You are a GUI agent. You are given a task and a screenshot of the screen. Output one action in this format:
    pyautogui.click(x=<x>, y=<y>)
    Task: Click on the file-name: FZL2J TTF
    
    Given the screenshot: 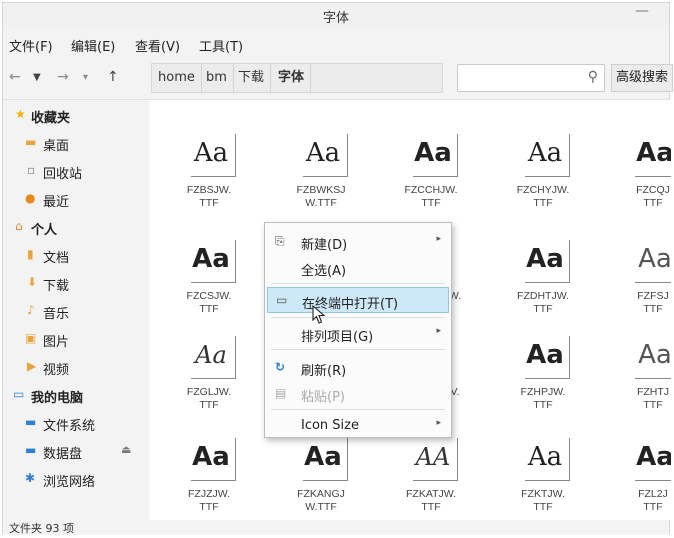 What is the action you would take?
    pyautogui.click(x=653, y=500)
    